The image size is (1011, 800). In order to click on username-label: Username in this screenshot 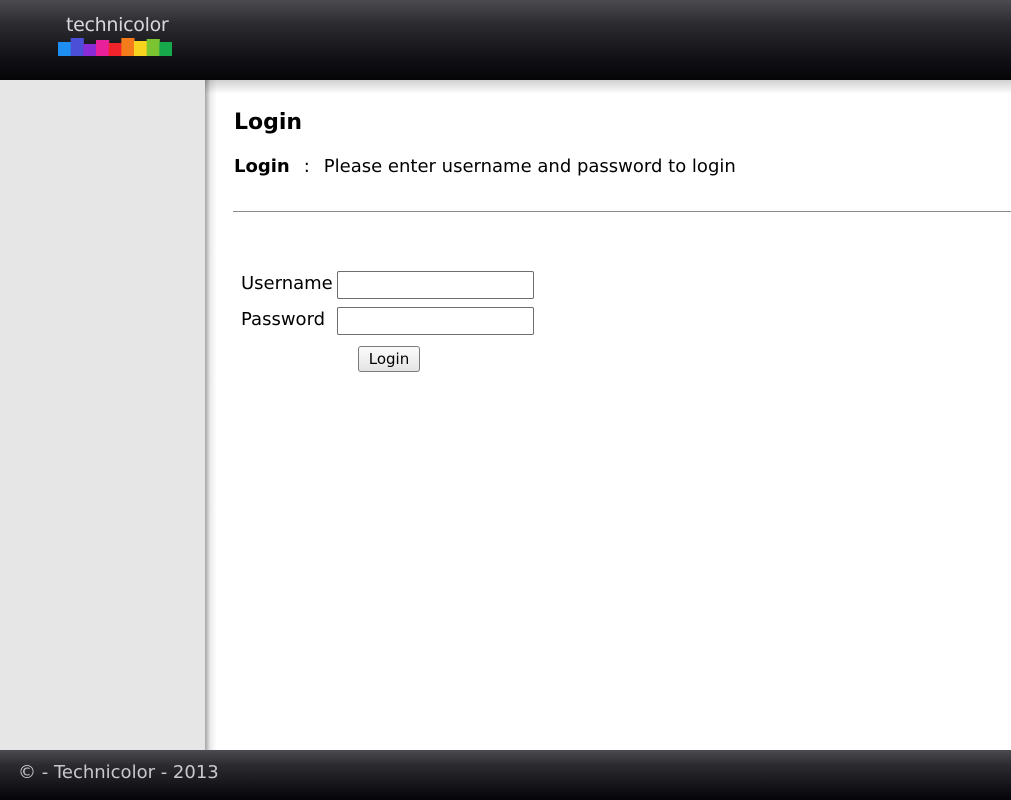, I will do `click(287, 283)`.